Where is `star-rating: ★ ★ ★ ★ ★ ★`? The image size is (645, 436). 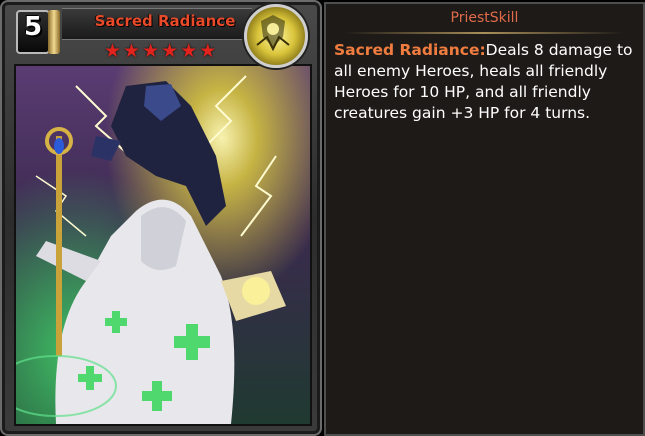 star-rating: ★ ★ ★ ★ ★ ★ is located at coordinates (160, 51).